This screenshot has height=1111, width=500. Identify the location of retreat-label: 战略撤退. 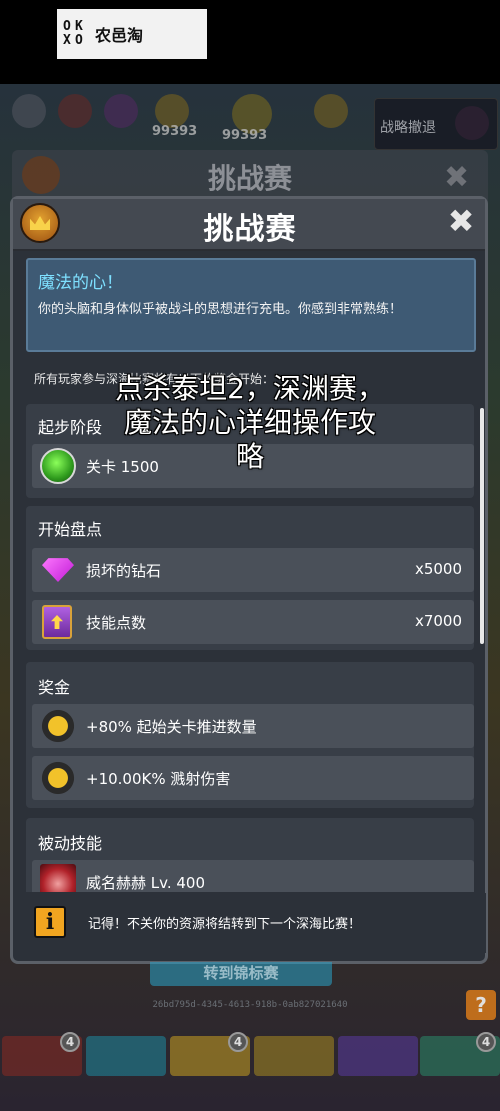
(408, 128).